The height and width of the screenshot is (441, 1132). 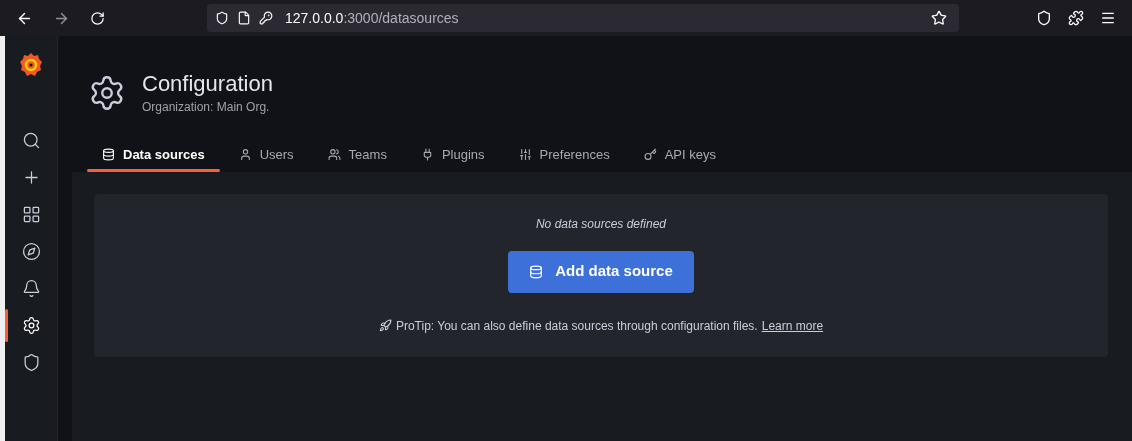 I want to click on tab: Users, so click(x=266, y=154).